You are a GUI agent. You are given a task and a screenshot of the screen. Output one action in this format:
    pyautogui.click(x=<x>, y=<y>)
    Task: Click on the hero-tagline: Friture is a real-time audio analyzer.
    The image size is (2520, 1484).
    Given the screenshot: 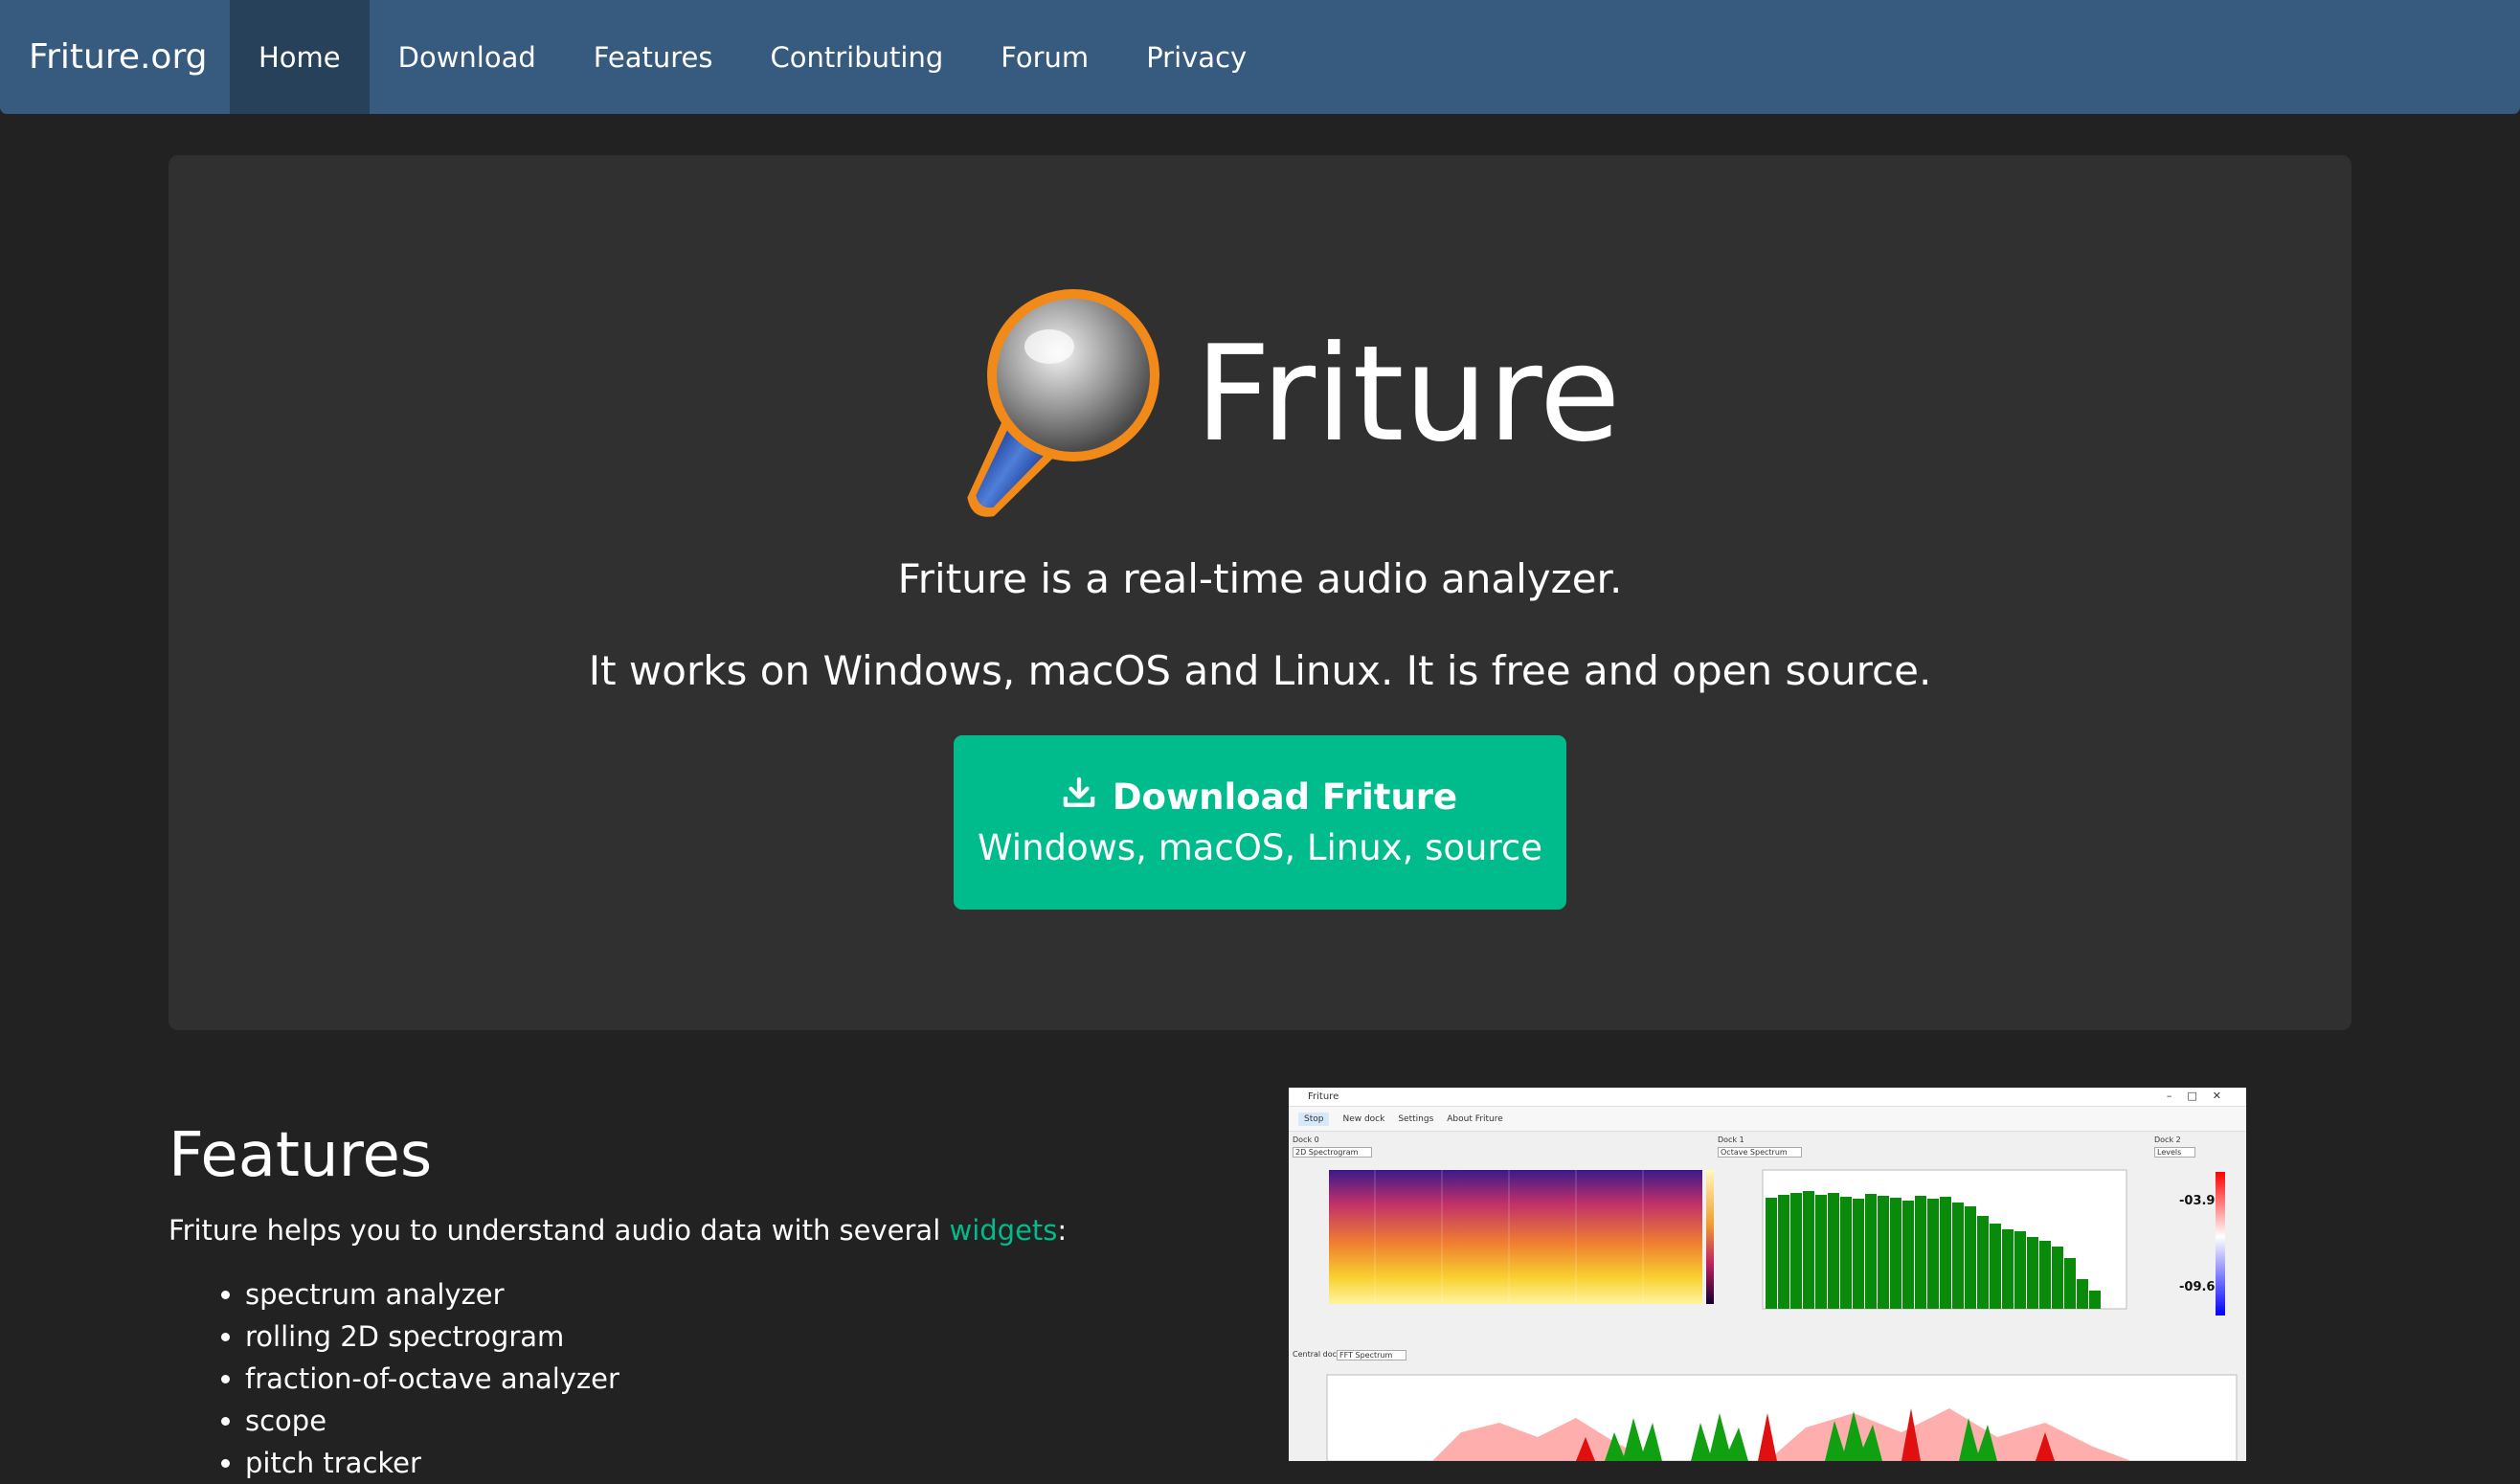 What is the action you would take?
    pyautogui.click(x=1260, y=578)
    